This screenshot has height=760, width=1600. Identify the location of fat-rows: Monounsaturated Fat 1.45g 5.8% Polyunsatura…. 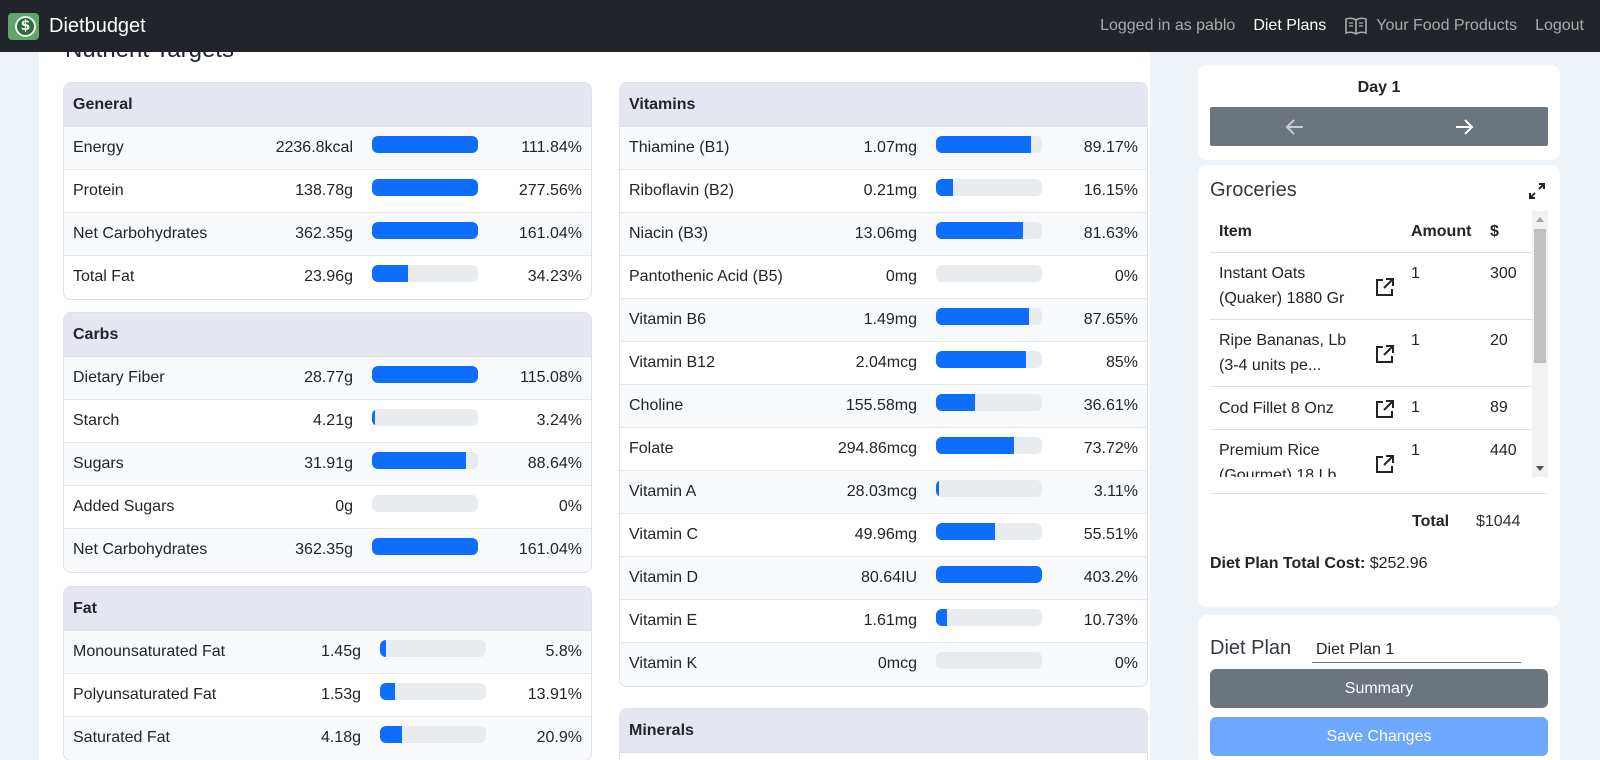
(327, 695).